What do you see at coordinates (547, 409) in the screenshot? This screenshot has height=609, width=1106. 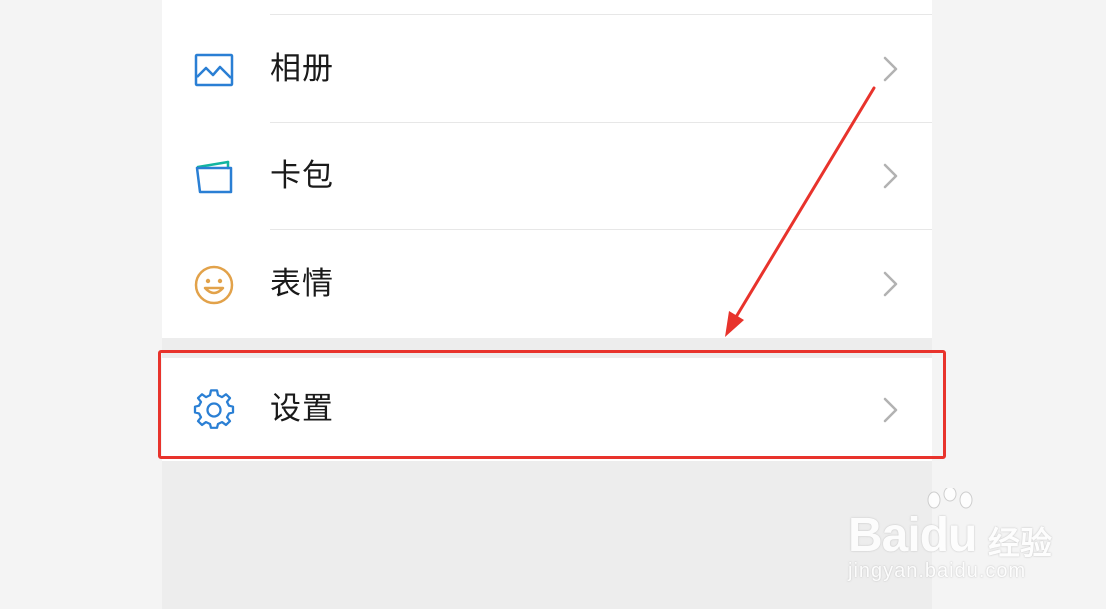 I see `menu-item-settings: 设置` at bounding box center [547, 409].